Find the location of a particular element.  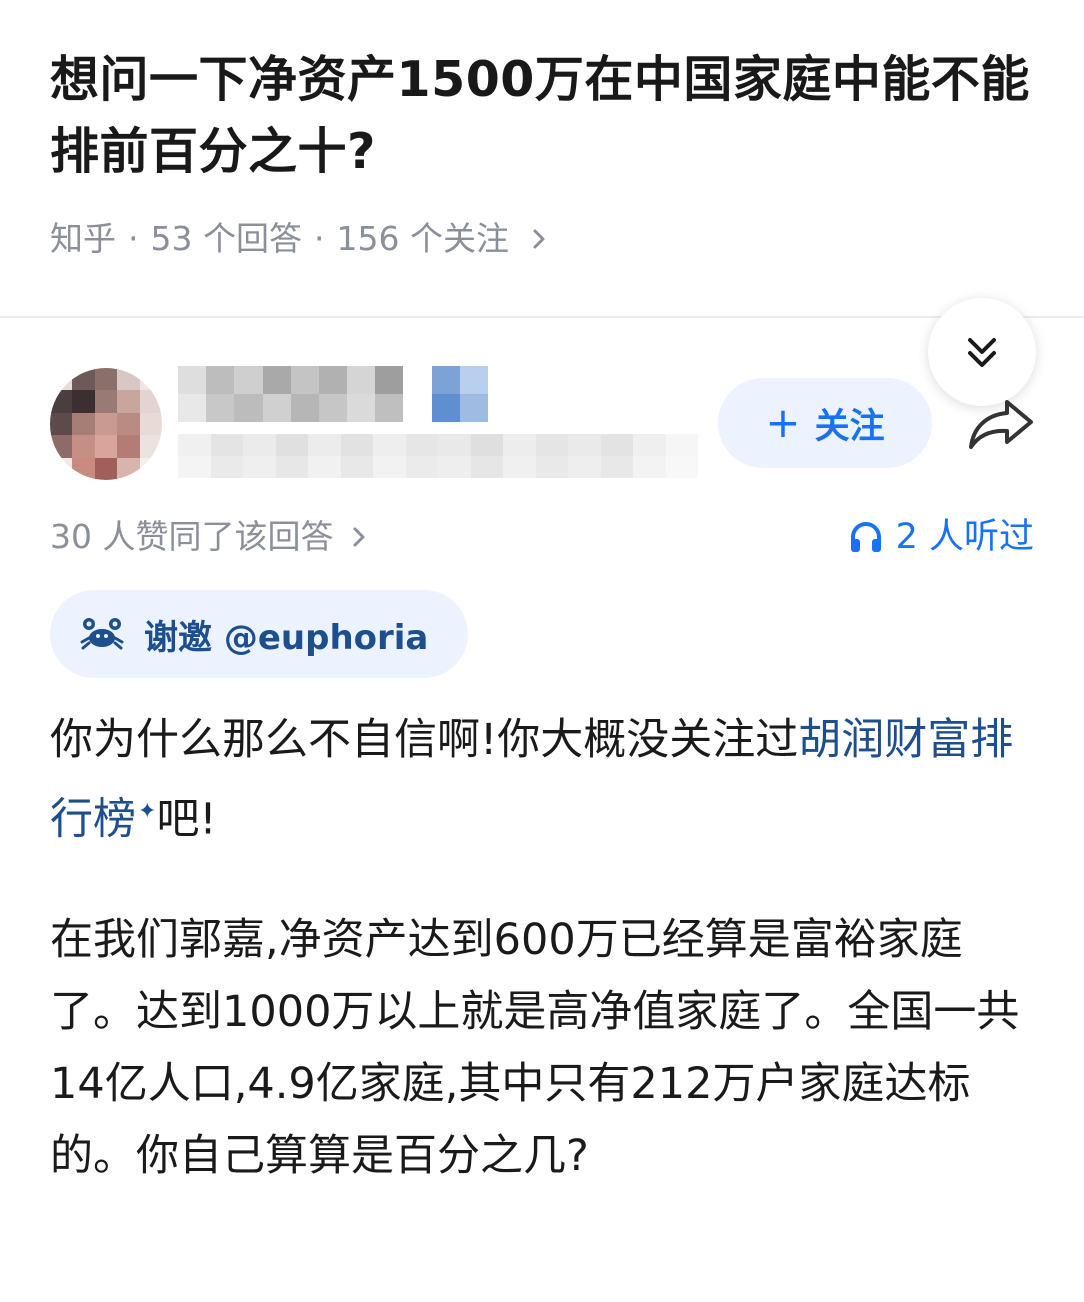

upvote-count: 30 人赞同了该回答 is located at coordinates (192, 536).